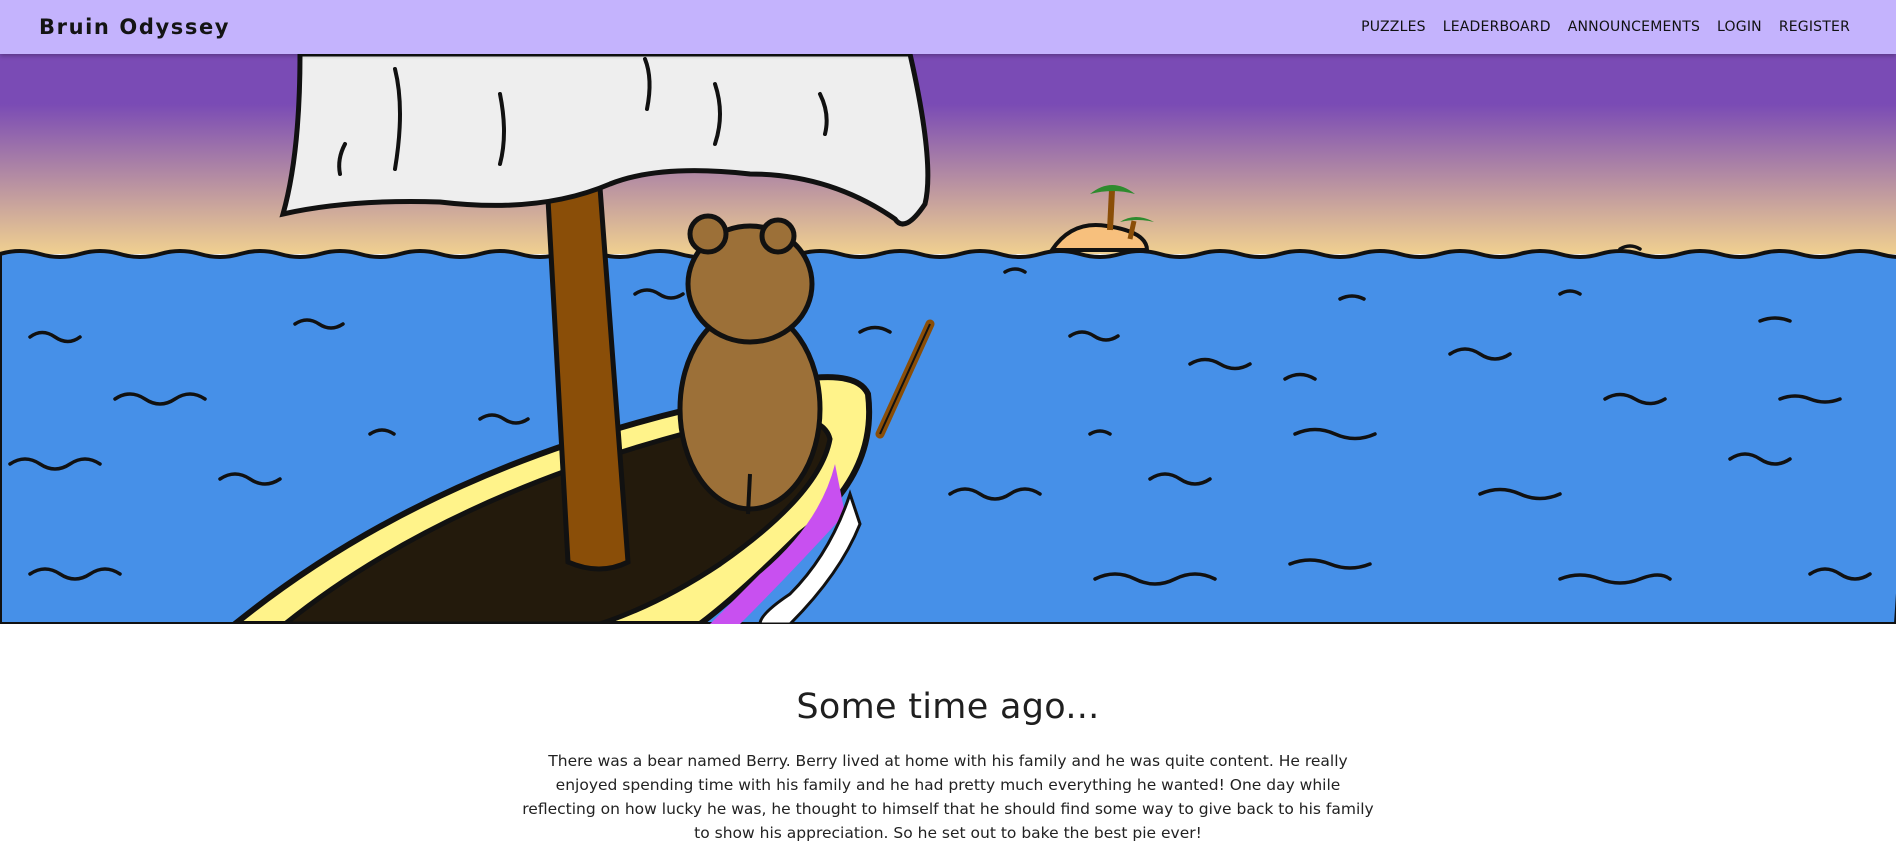 This screenshot has width=1896, height=862. I want to click on nav-link-login: LOGIN, so click(1739, 27).